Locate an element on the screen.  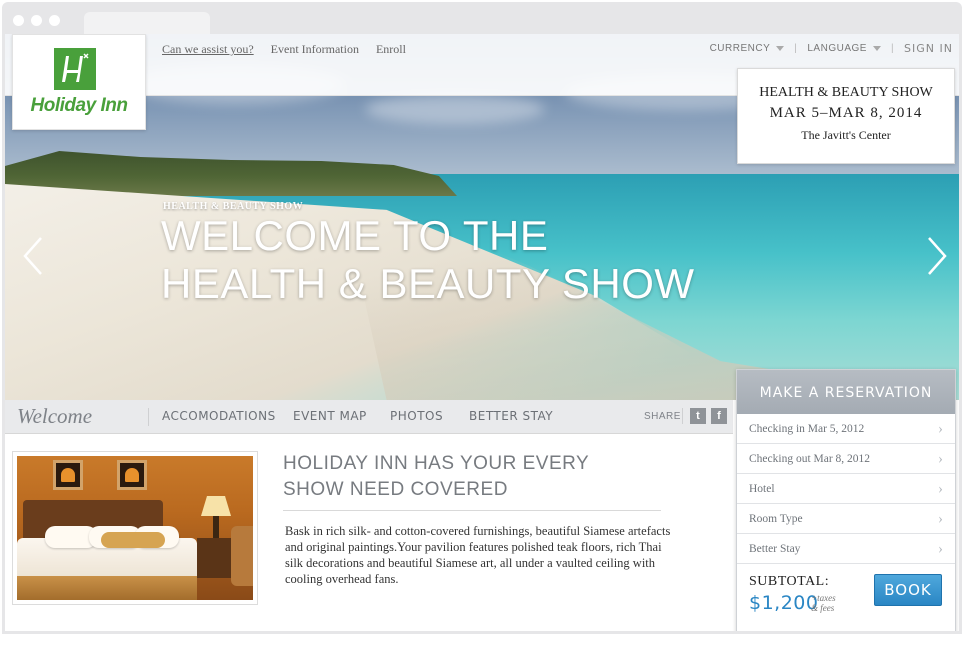
check-in-field: Checking in Mar 5, 2012 › is located at coordinates (846, 429).